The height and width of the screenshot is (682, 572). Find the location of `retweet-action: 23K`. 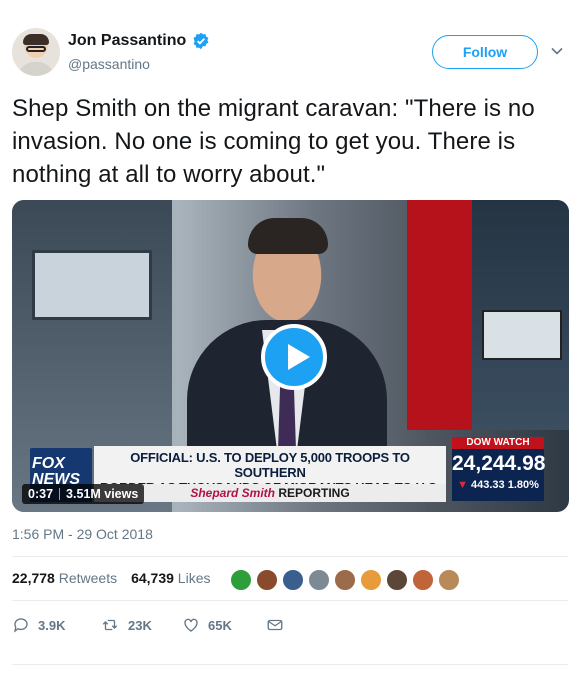

retweet-action: 23K is located at coordinates (141, 625).